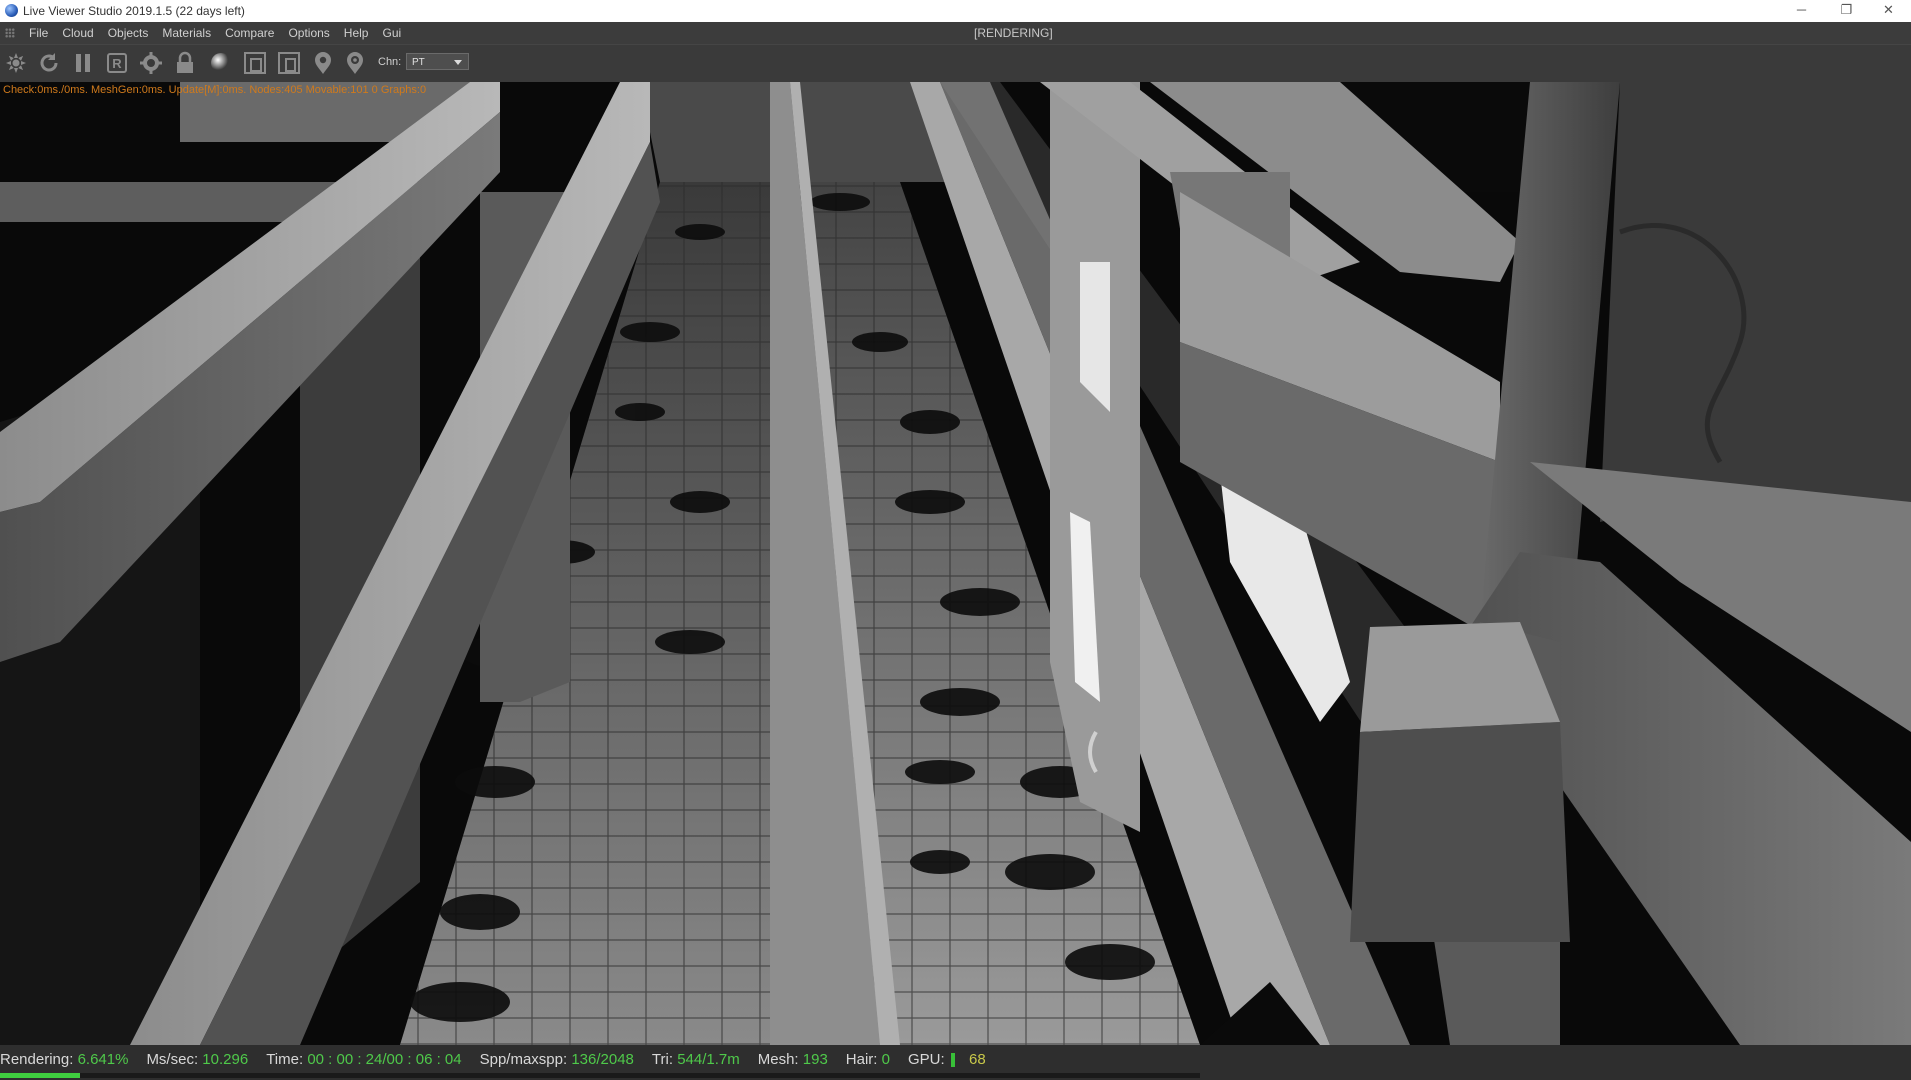  Describe the element at coordinates (128, 33) in the screenshot. I see `menu-objects: Objects` at that location.